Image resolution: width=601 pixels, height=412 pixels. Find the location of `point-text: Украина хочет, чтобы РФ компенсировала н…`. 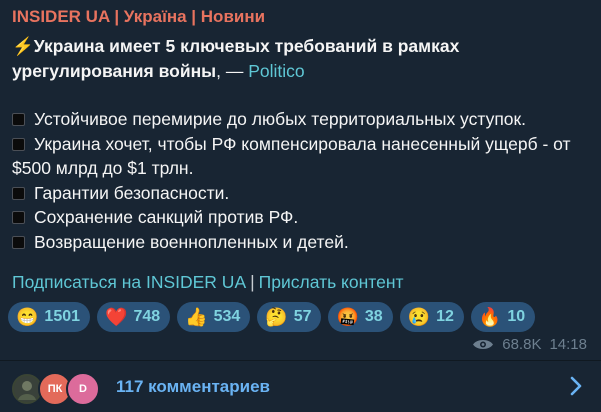

point-text: Украина хочет, чтобы РФ компенсировала н… is located at coordinates (291, 156).